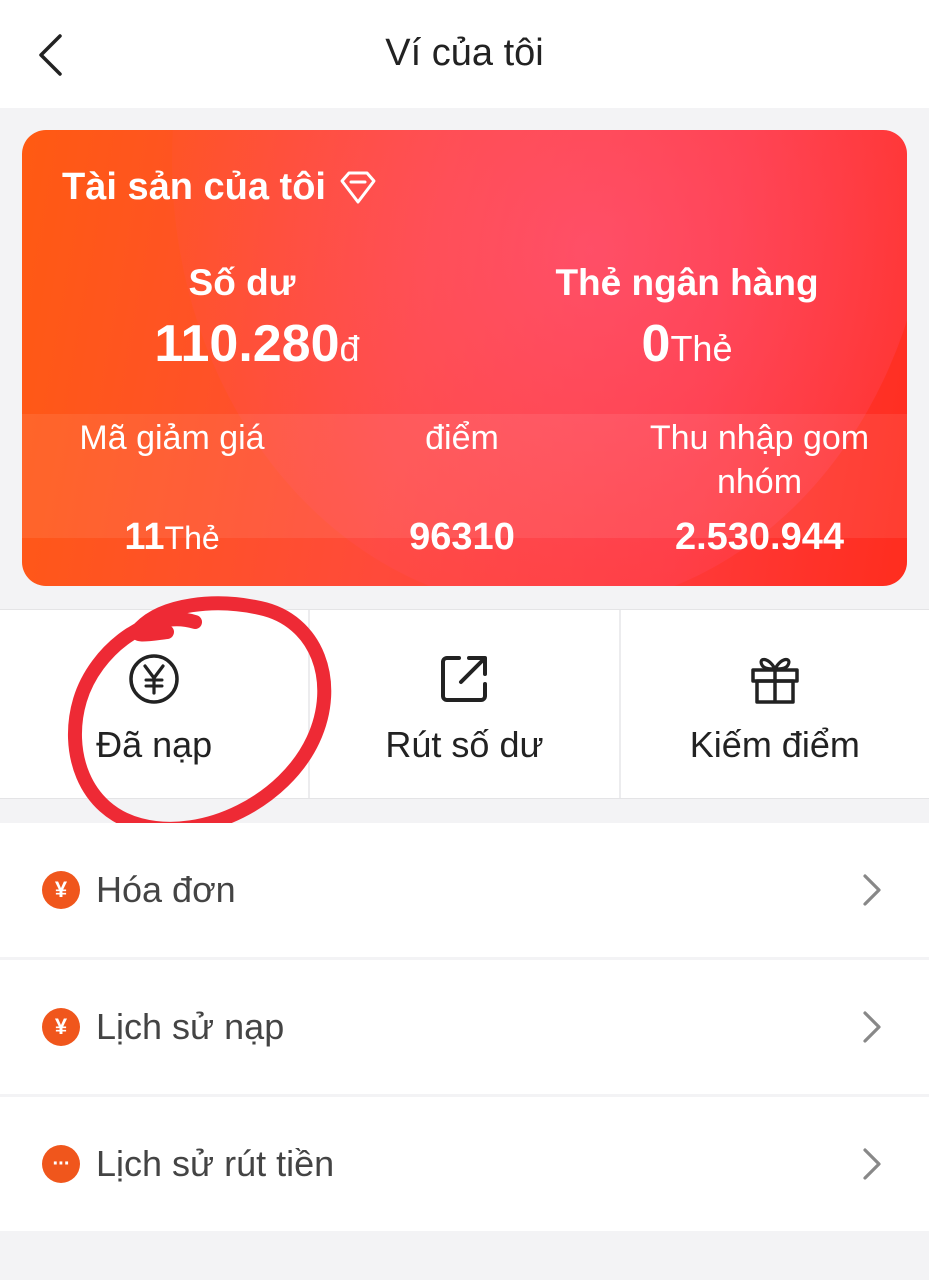  I want to click on bank-cards-value: 0Thẻ, so click(687, 344).